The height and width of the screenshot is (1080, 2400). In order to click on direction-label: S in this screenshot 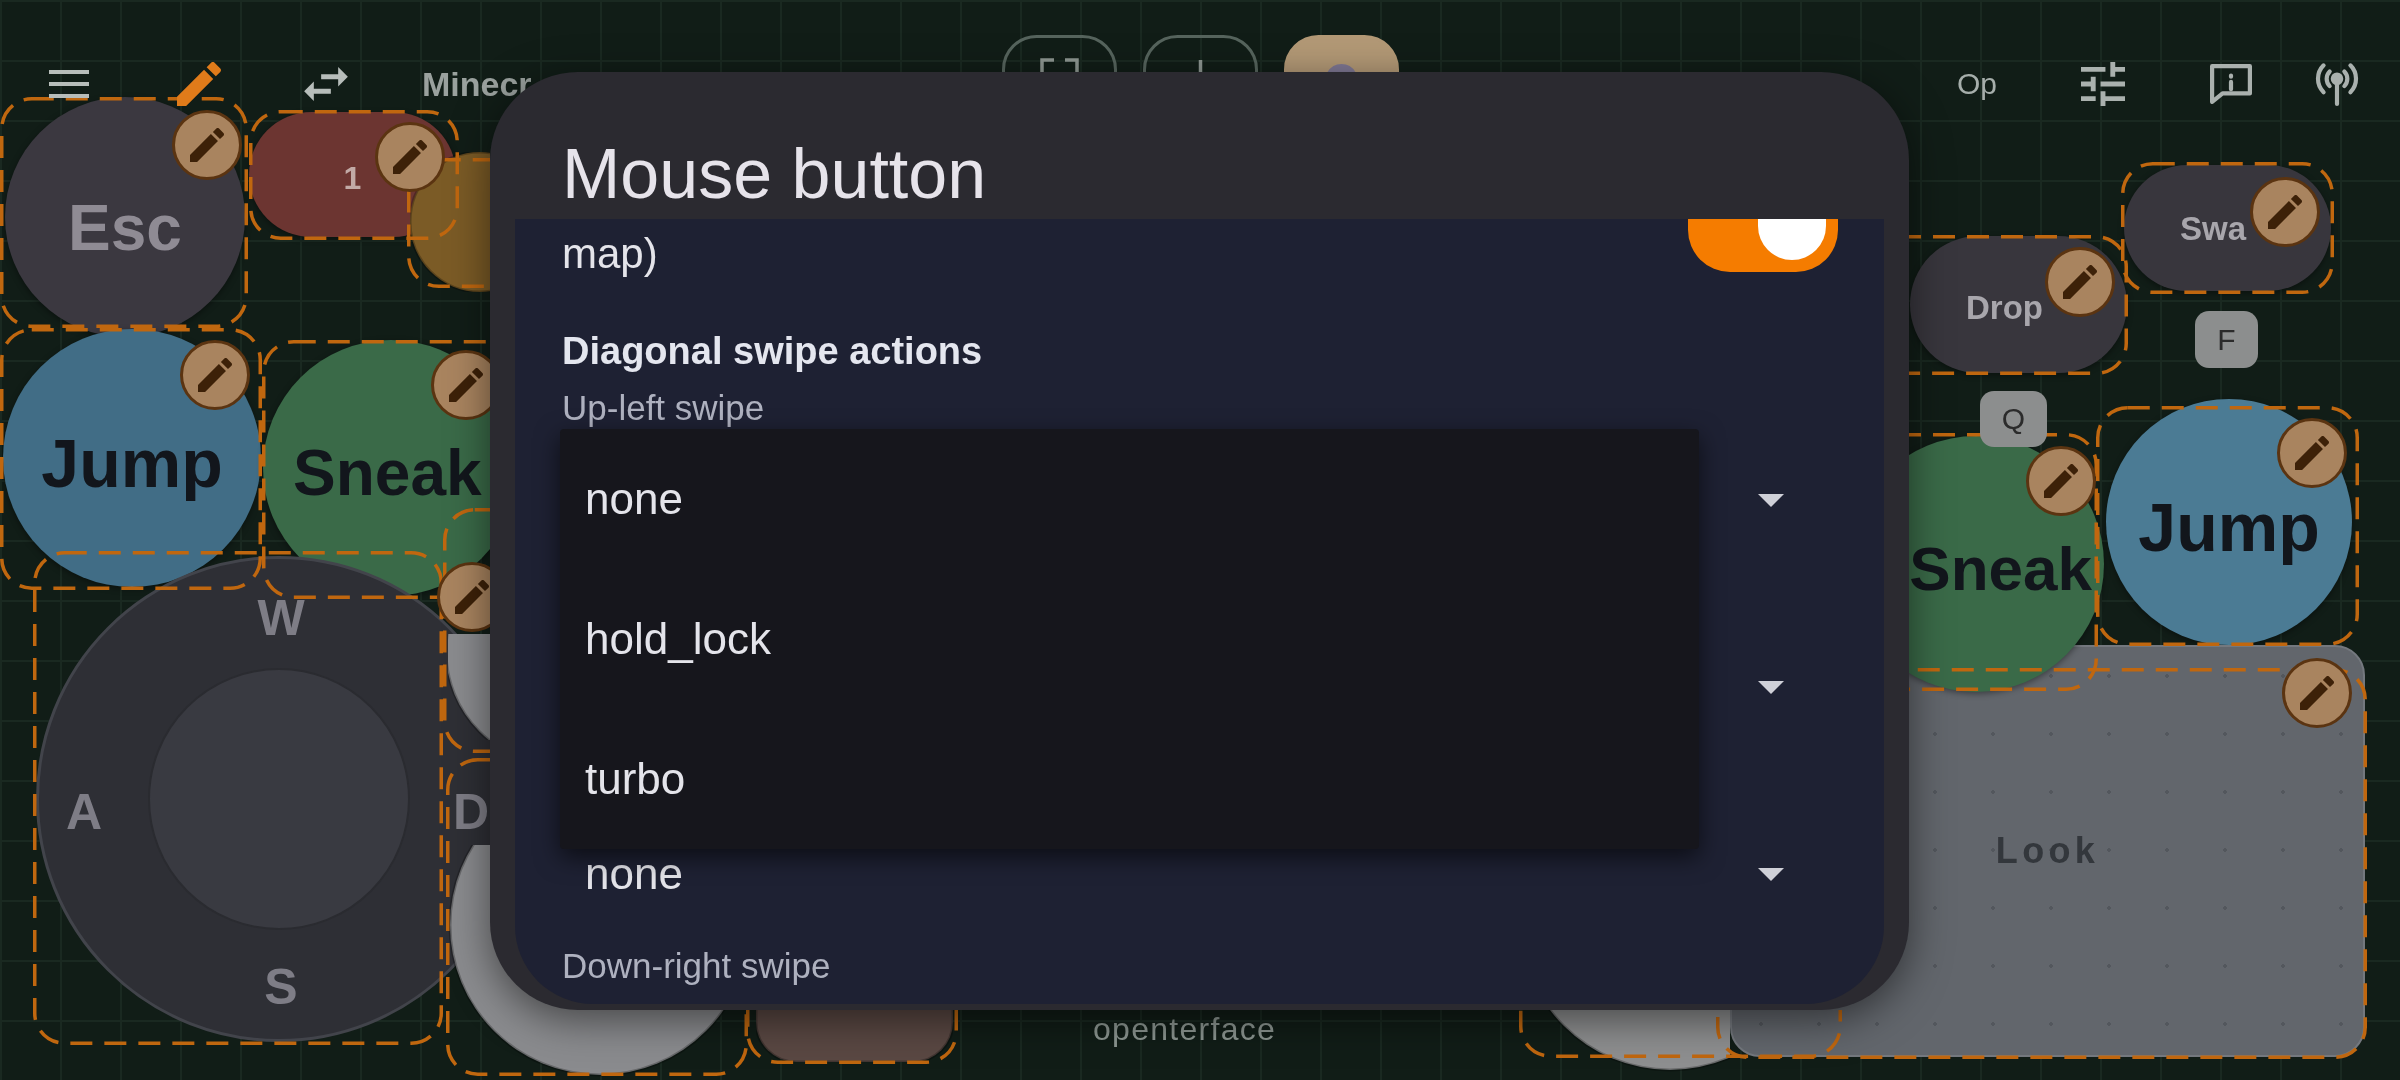, I will do `click(281, 987)`.